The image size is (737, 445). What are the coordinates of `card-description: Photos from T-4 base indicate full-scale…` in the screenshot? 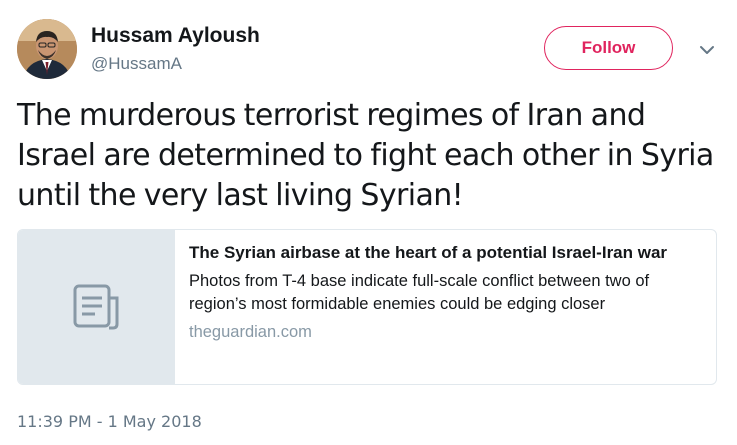 It's located at (419, 292).